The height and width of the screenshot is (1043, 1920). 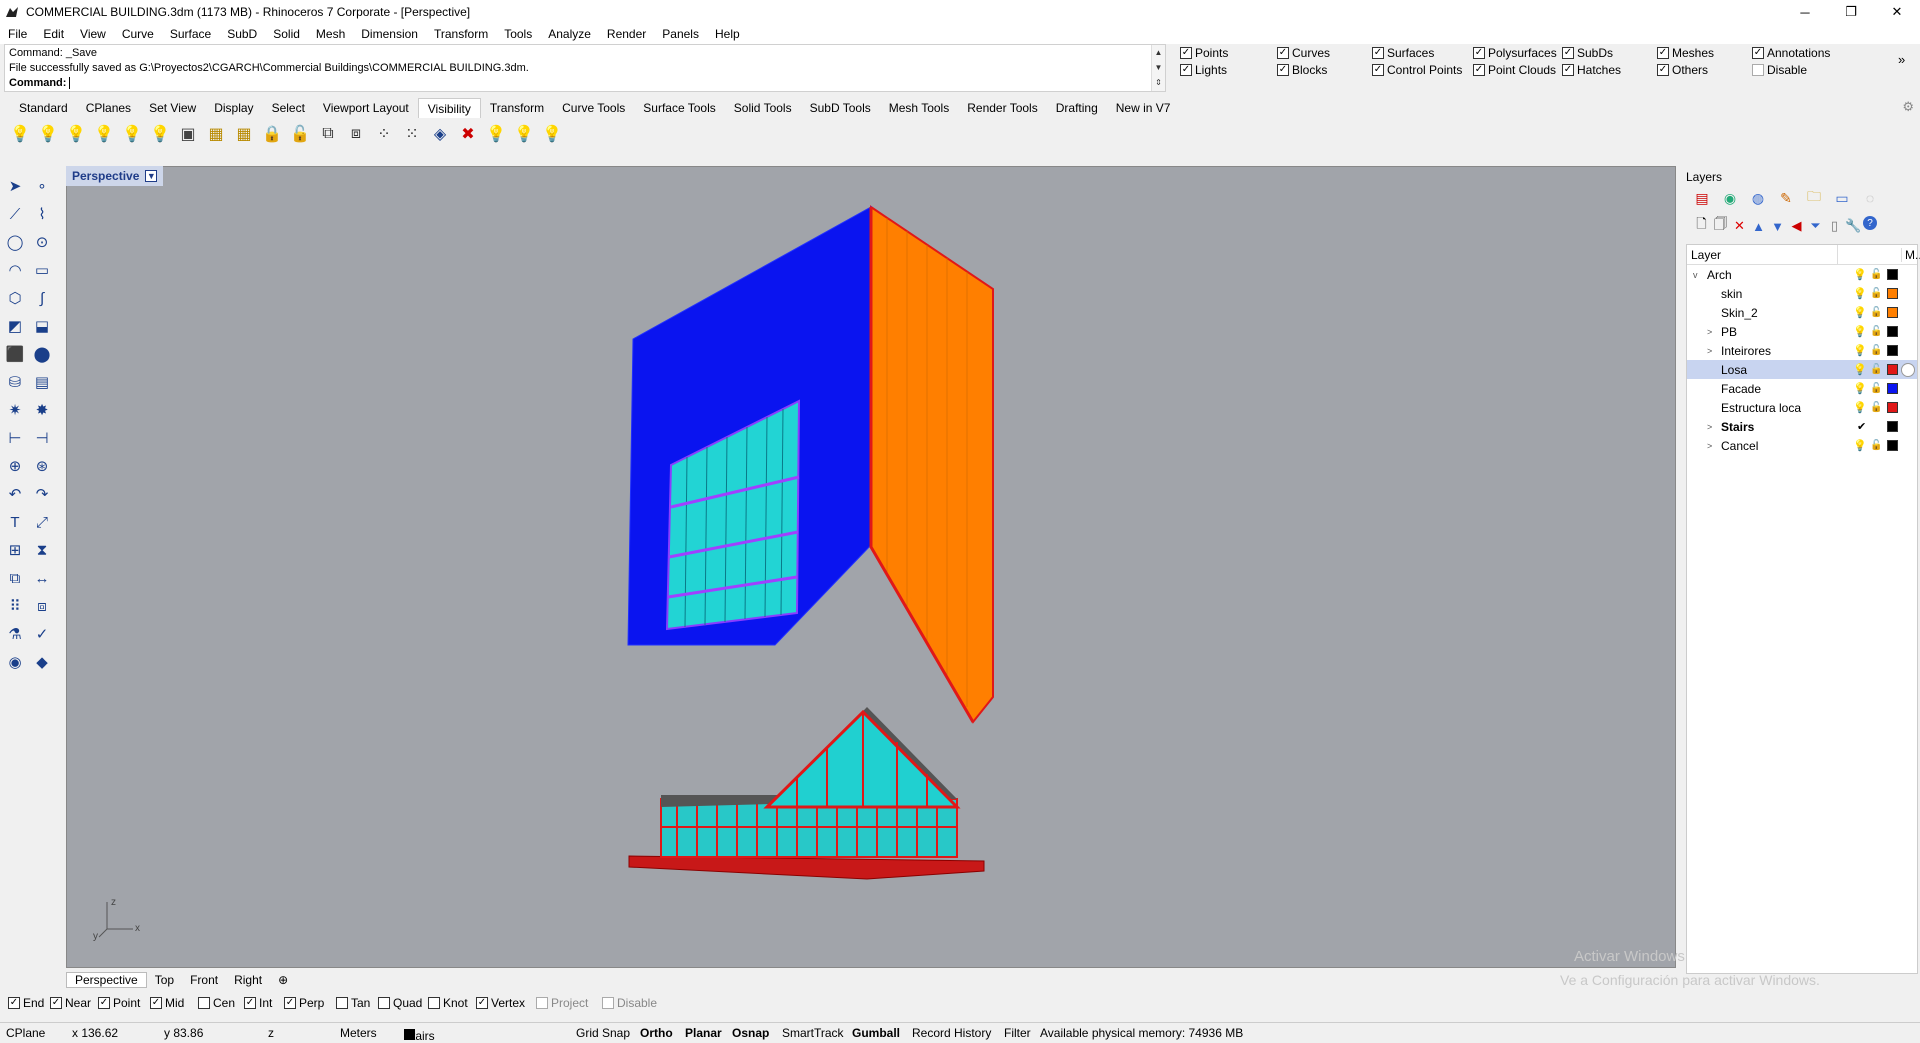 I want to click on tab-curve-tools: Curve Tools, so click(x=593, y=108).